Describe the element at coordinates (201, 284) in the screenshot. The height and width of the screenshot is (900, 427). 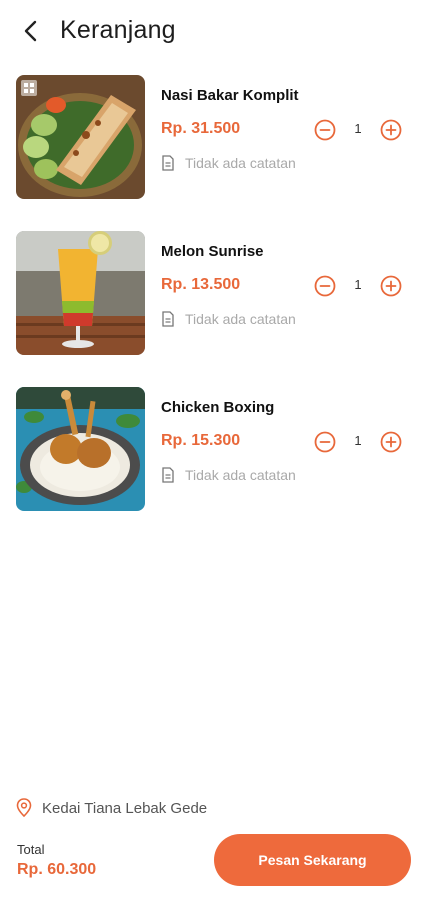
I see `item-price: Rp. 13.500` at that location.